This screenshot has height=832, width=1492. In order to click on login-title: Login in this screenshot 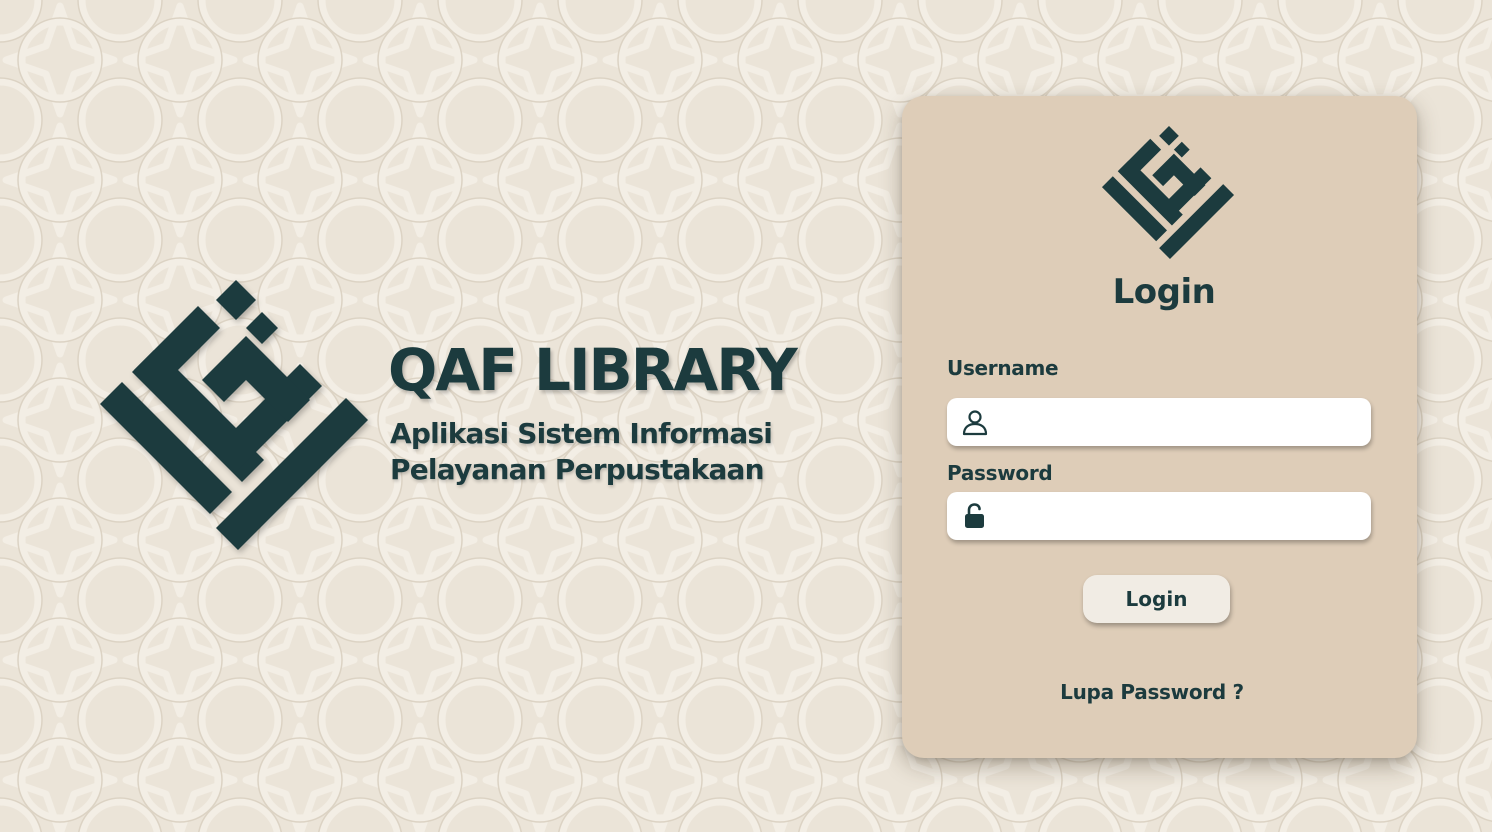, I will do `click(1164, 292)`.